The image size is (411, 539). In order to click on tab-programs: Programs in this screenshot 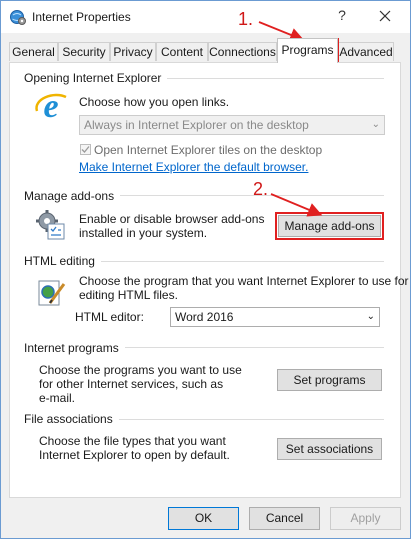, I will do `click(307, 50)`.